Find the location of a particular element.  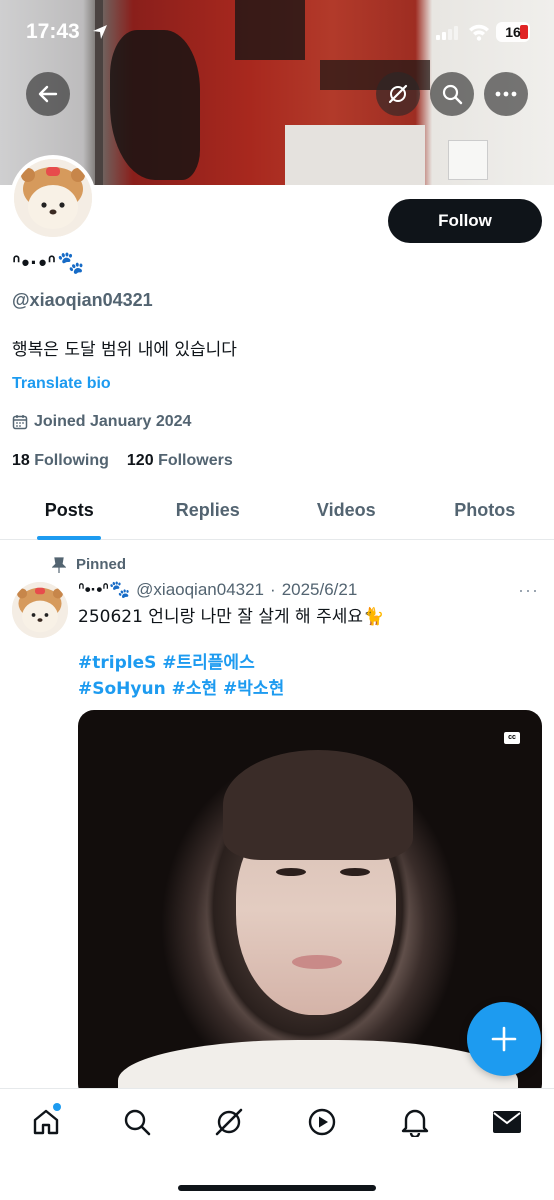

bell-icon is located at coordinates (415, 1123).